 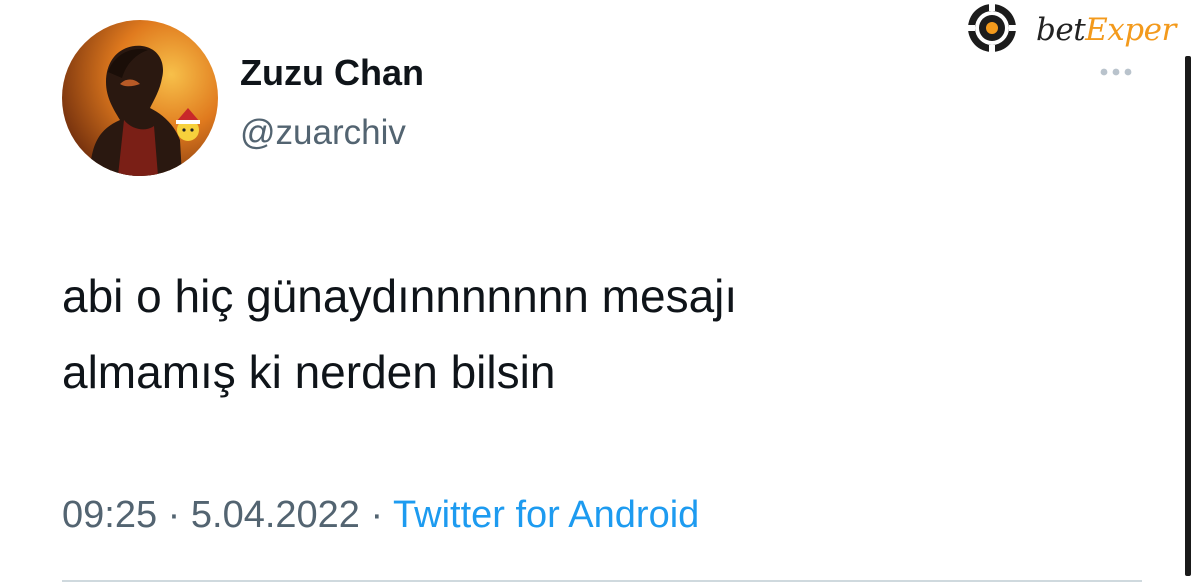 I want to click on brand-accent: Exper, so click(x=1130, y=30).